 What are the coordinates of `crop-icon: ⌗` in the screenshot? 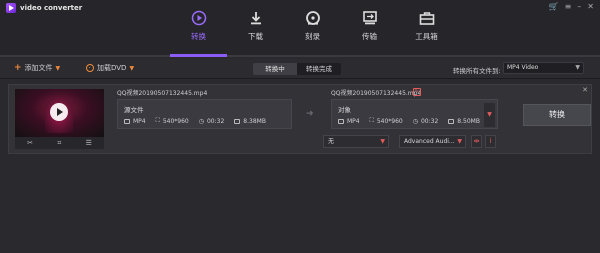 It's located at (59, 143).